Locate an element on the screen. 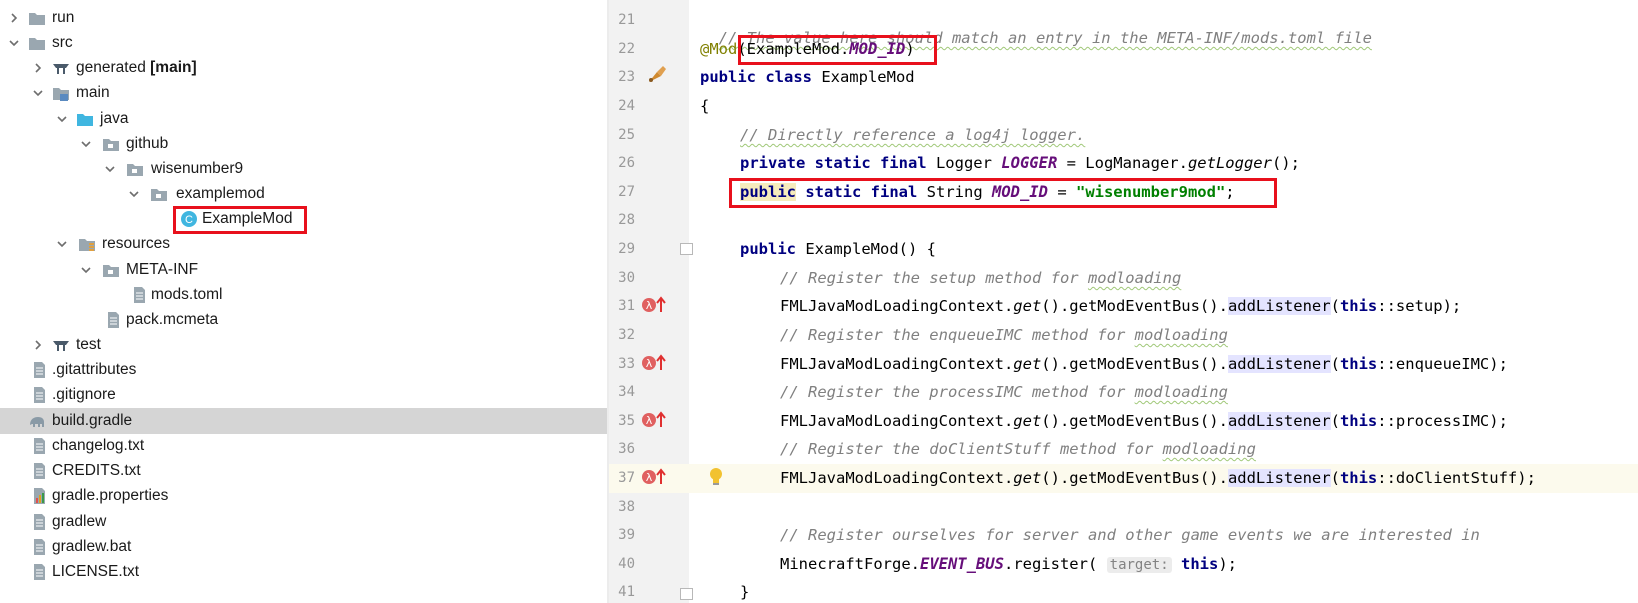 The width and height of the screenshot is (1638, 603). constant: EVENT_BUS is located at coordinates (961, 564).